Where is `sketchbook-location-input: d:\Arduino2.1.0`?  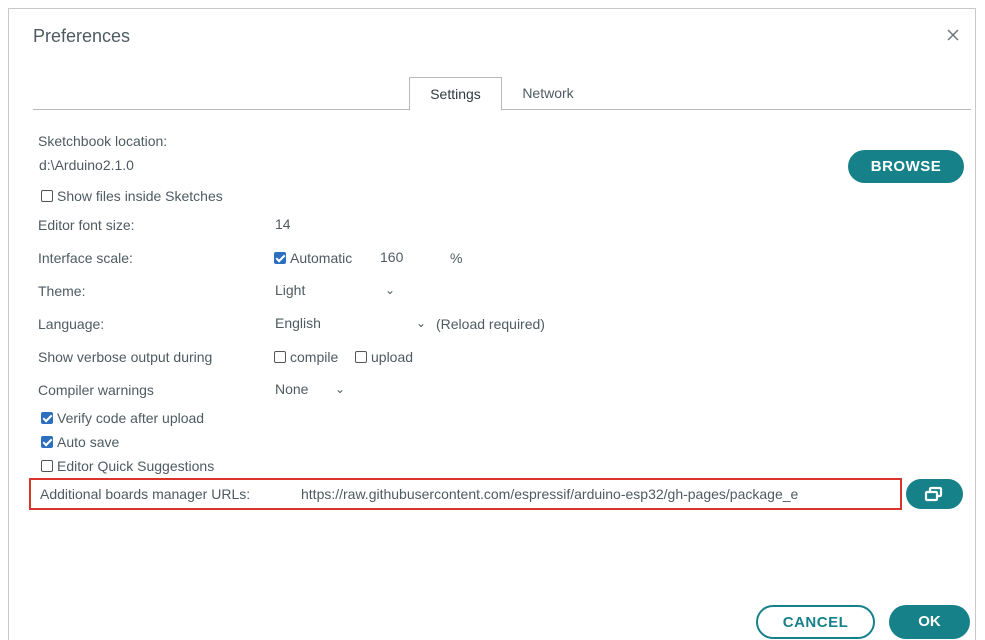
sketchbook-location-input: d:\Arduino2.1.0 is located at coordinates (434, 165).